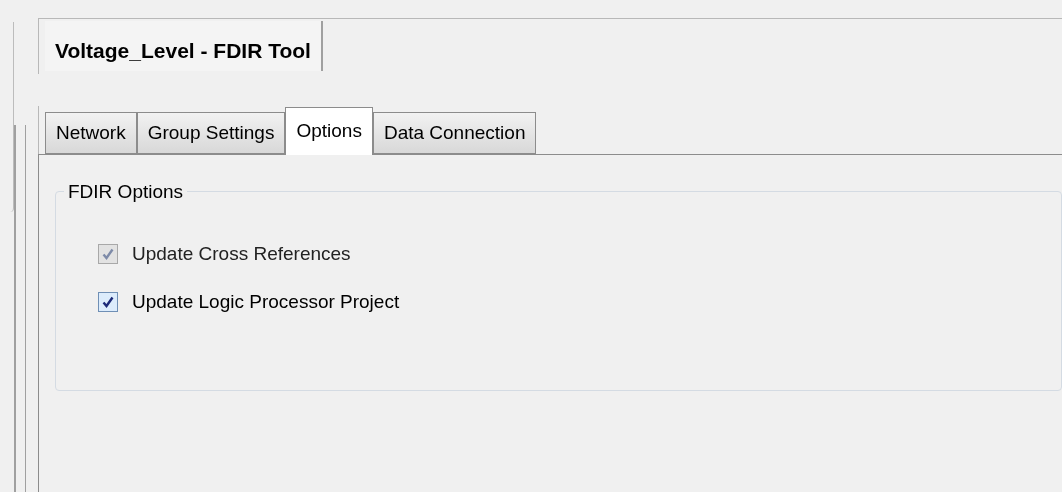 This screenshot has width=1062, height=492. Describe the element at coordinates (91, 133) in the screenshot. I see `tab: Network` at that location.